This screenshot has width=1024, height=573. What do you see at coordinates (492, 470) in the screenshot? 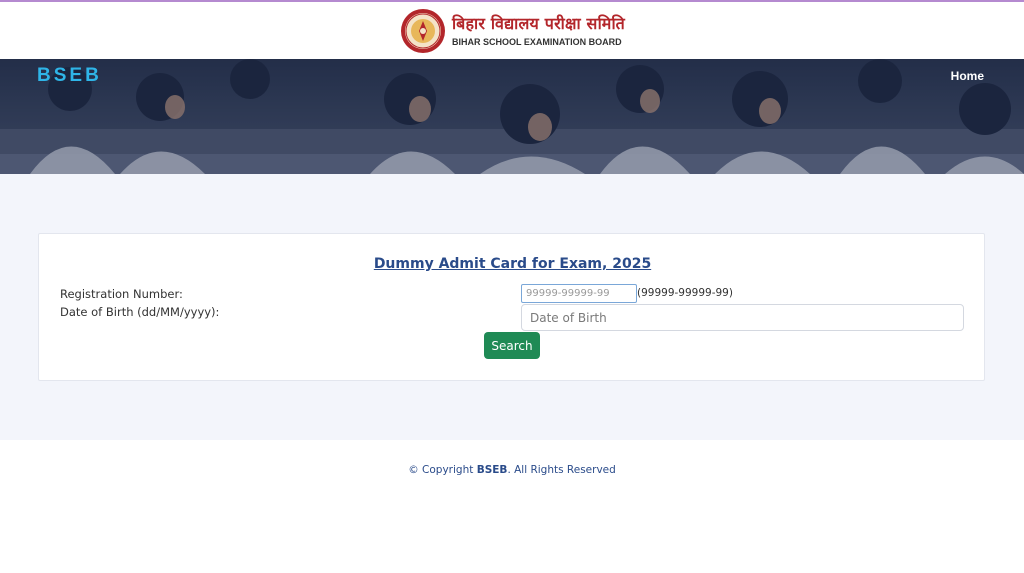
I see `copyright-brand: BSEB` at bounding box center [492, 470].